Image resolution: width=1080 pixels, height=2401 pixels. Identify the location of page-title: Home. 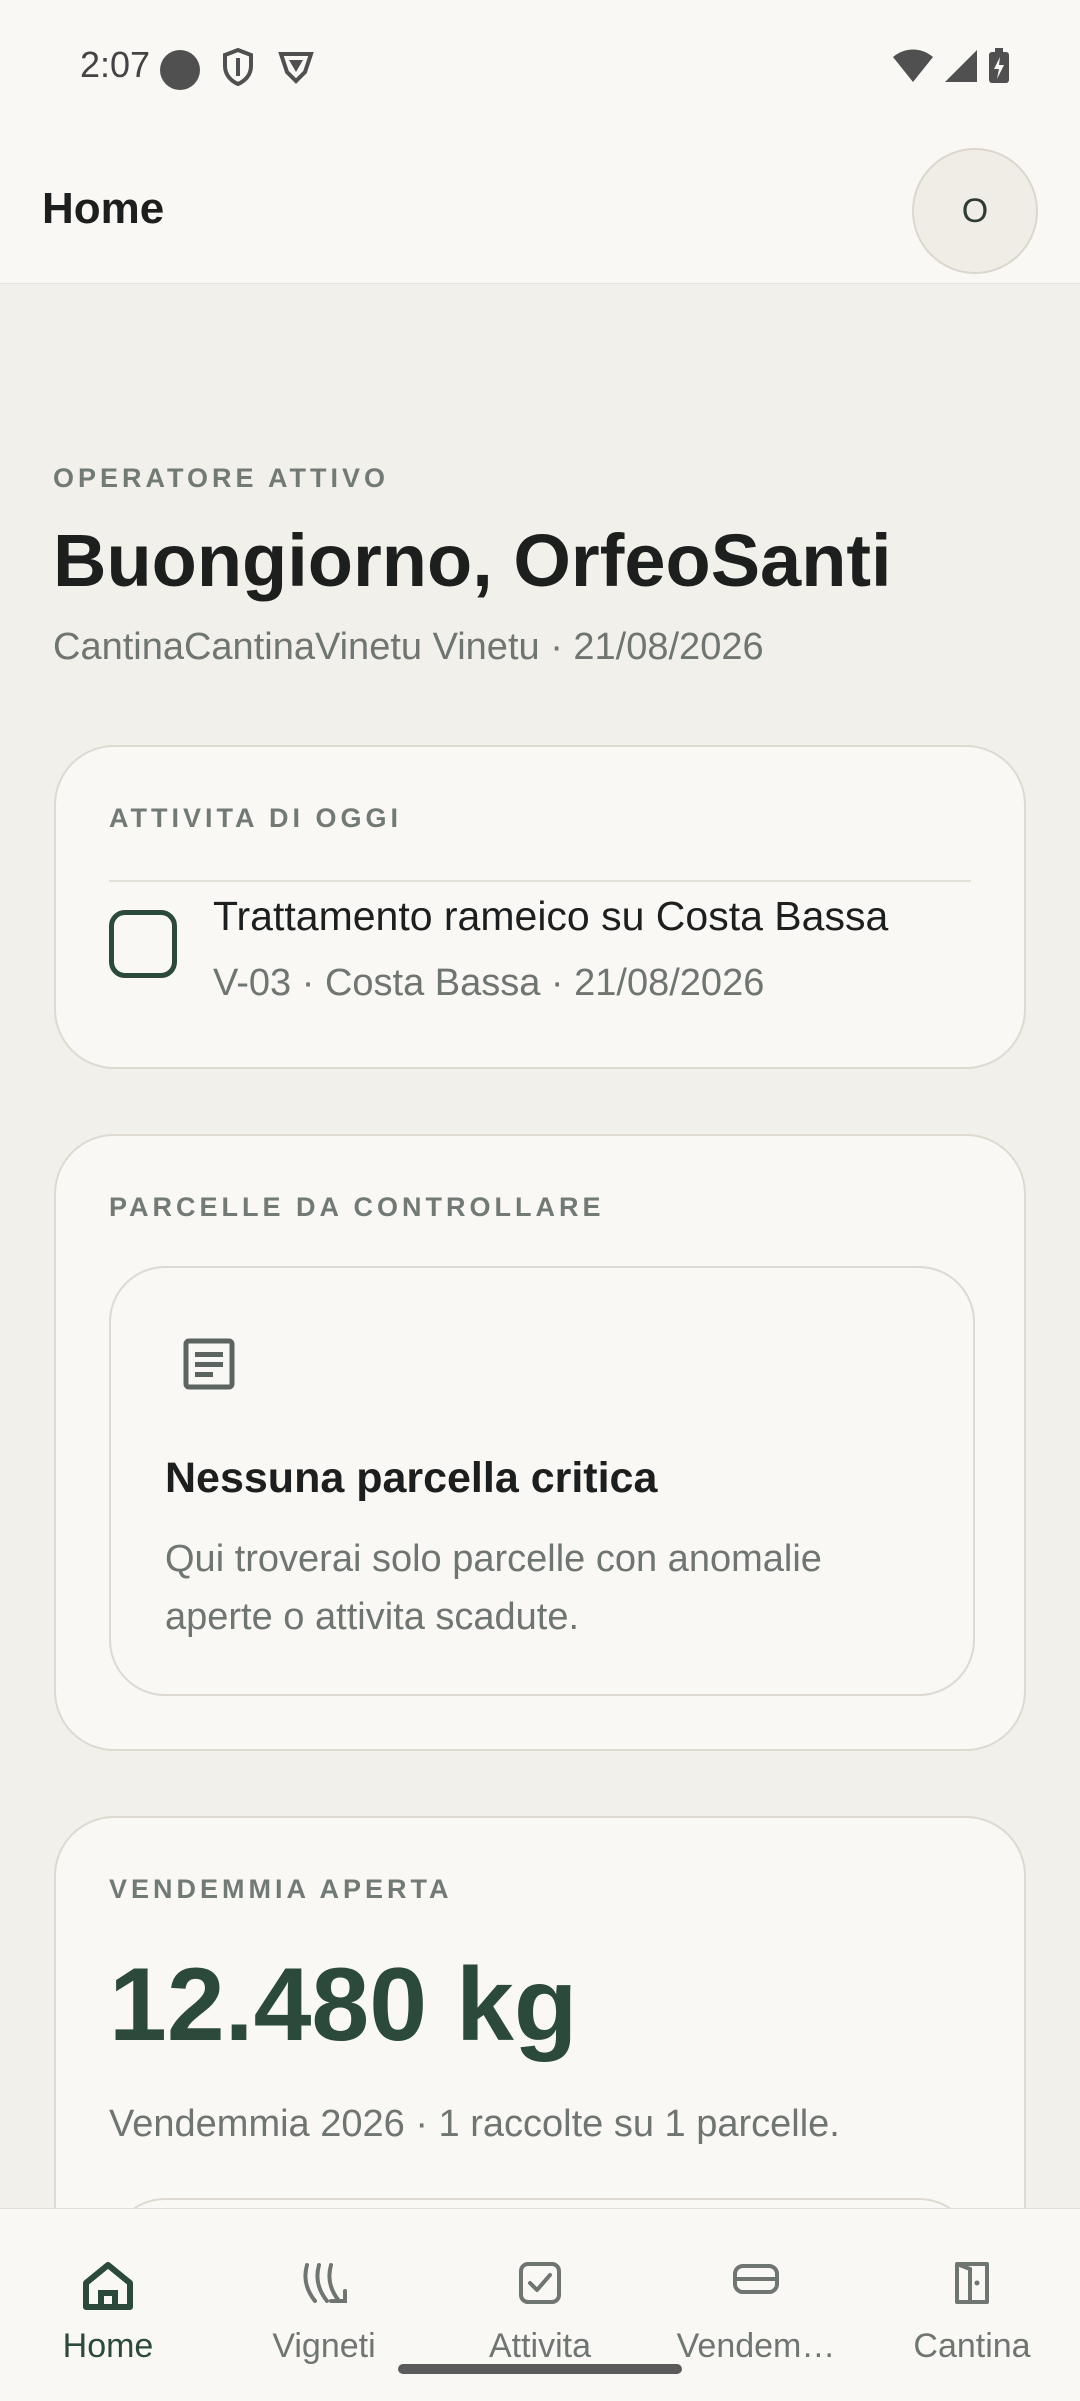
(103, 208).